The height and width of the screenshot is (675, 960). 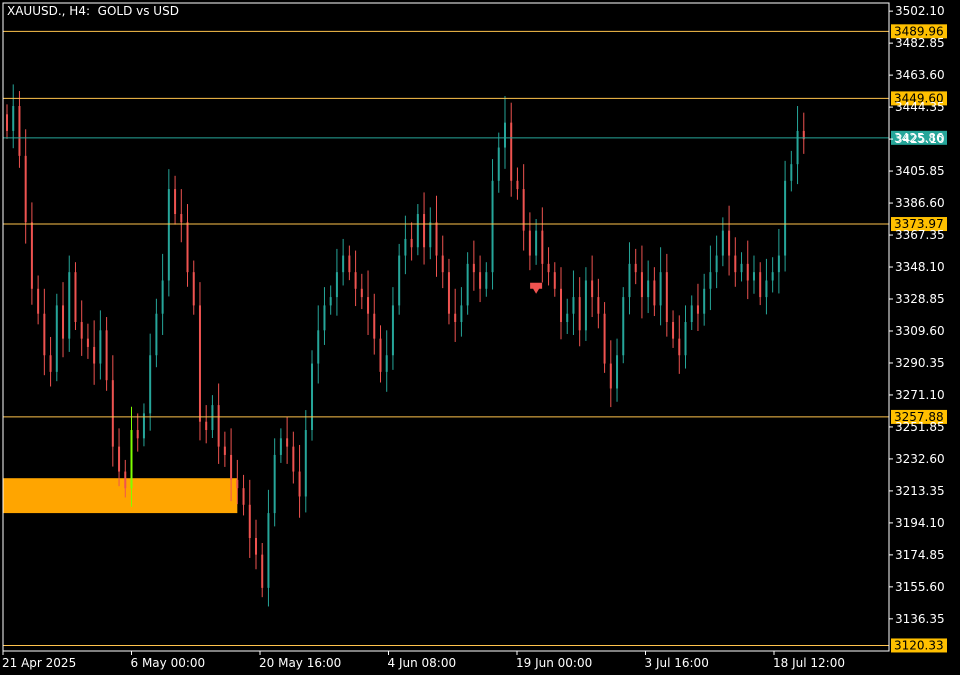 What do you see at coordinates (920, 331) in the screenshot?
I see `y-tick-label: 3309.60` at bounding box center [920, 331].